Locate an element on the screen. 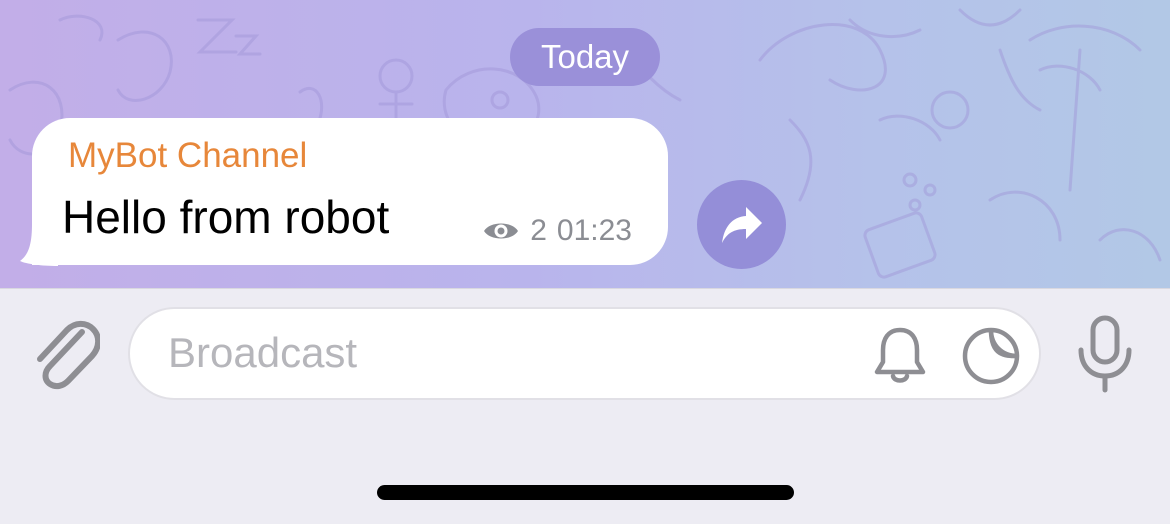 The height and width of the screenshot is (524, 1170). date-separator: Today is located at coordinates (585, 57).